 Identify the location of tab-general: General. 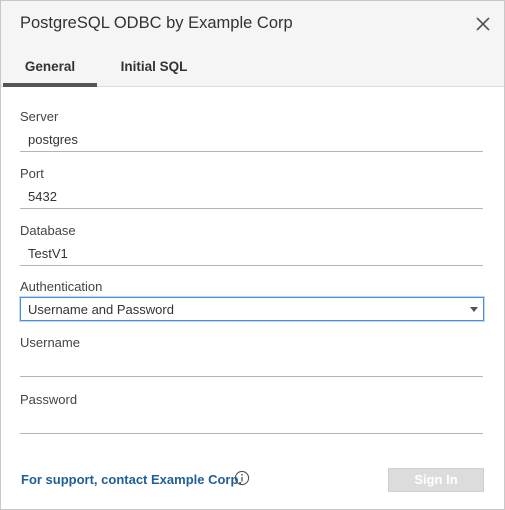
(50, 66).